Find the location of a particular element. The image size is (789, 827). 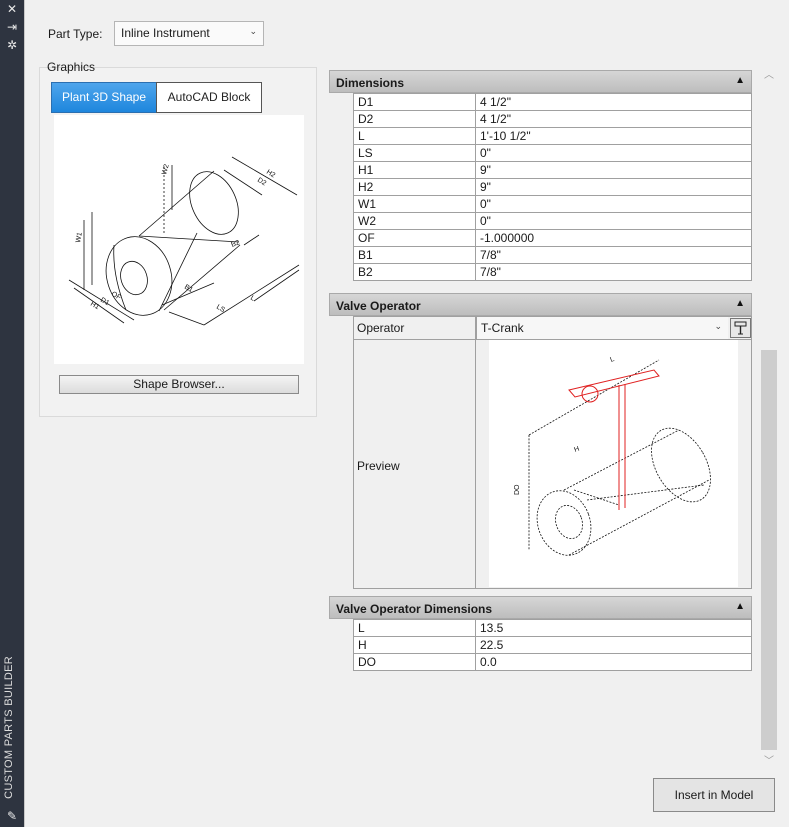

dimensions-header: Dimensions ▲ is located at coordinates (540, 81).